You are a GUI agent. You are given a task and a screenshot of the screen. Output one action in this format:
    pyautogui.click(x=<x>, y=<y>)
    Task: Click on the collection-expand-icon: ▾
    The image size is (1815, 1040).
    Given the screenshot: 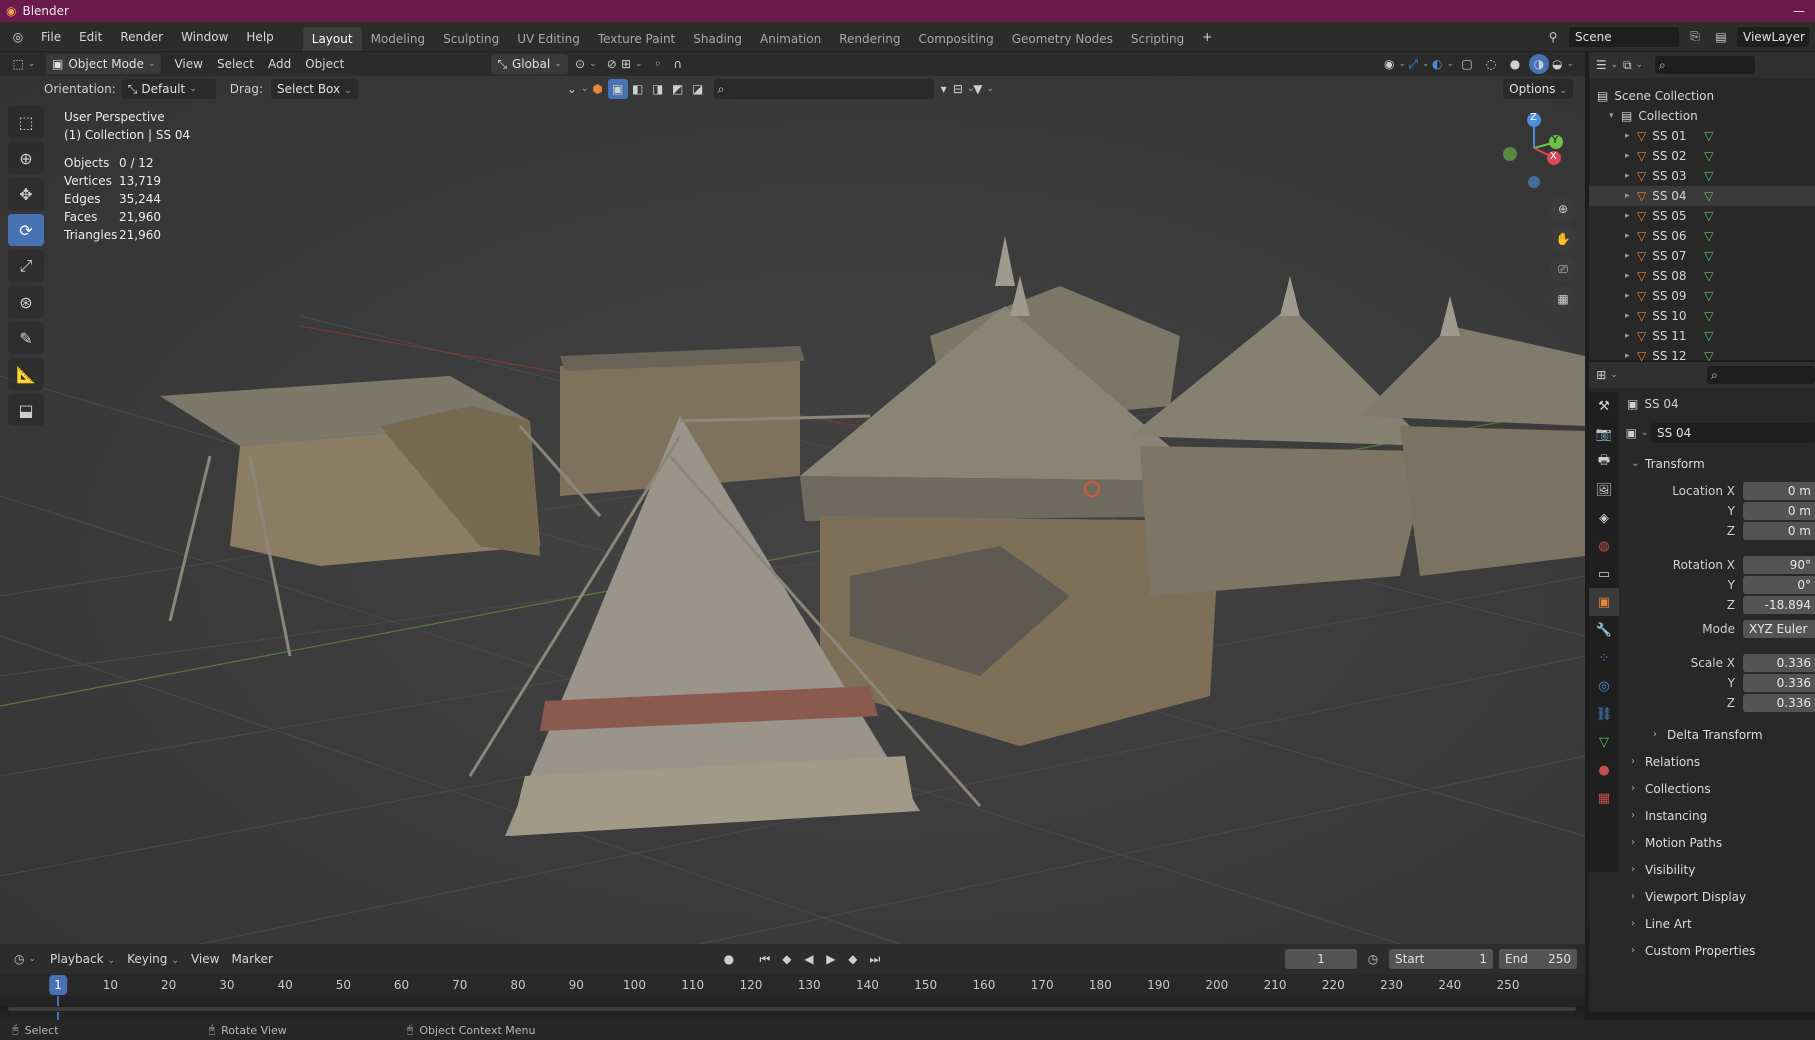 What is the action you would take?
    pyautogui.click(x=1615, y=116)
    